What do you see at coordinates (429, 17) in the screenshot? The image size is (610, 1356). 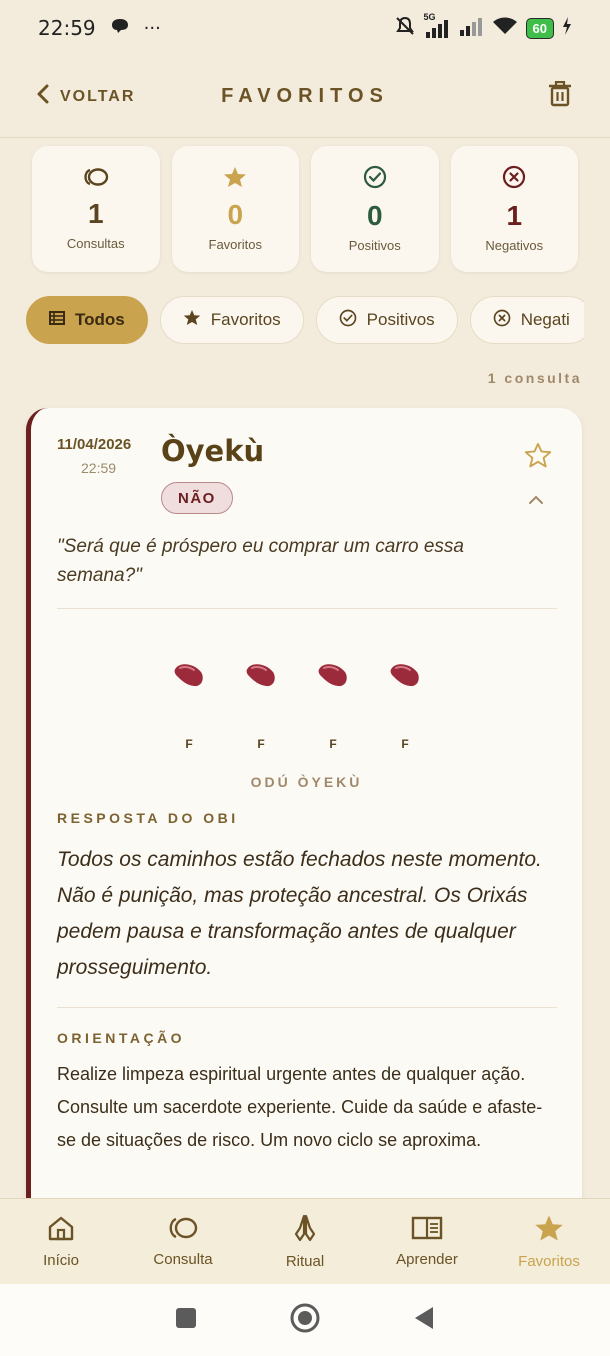 I see `network-type: 5G` at bounding box center [429, 17].